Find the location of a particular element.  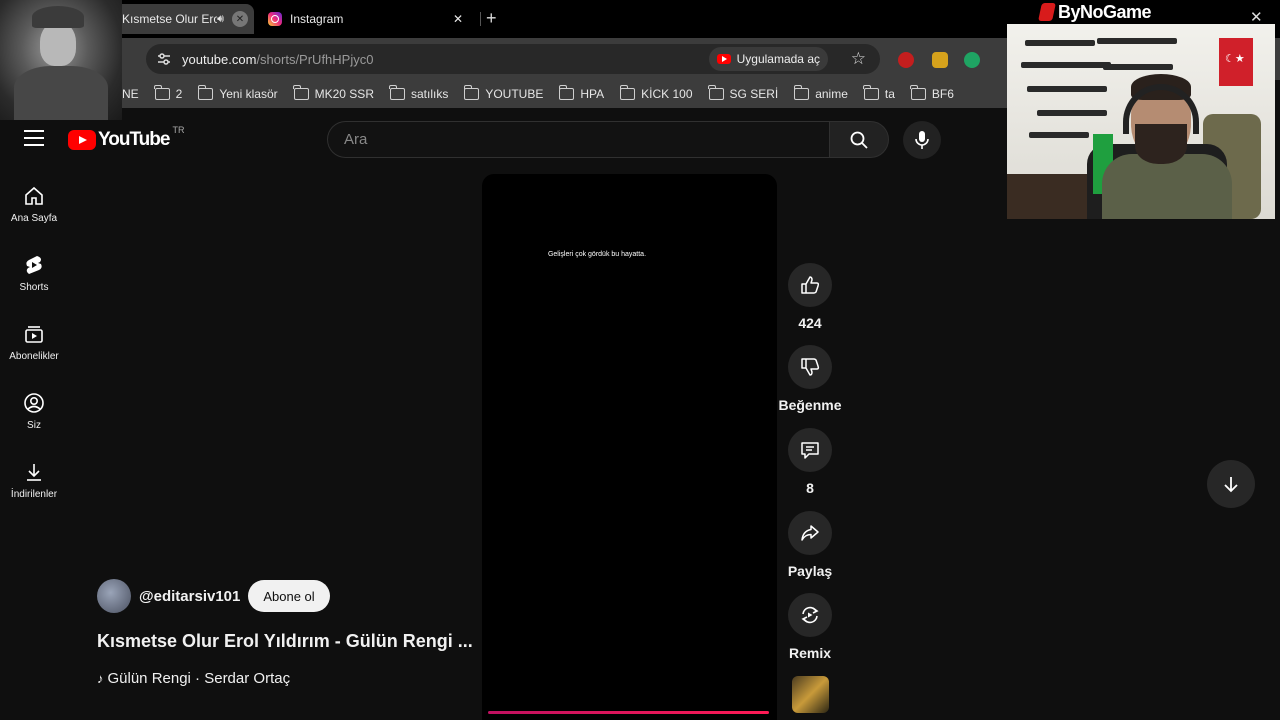

share-action: Paylaş is located at coordinates (810, 545).